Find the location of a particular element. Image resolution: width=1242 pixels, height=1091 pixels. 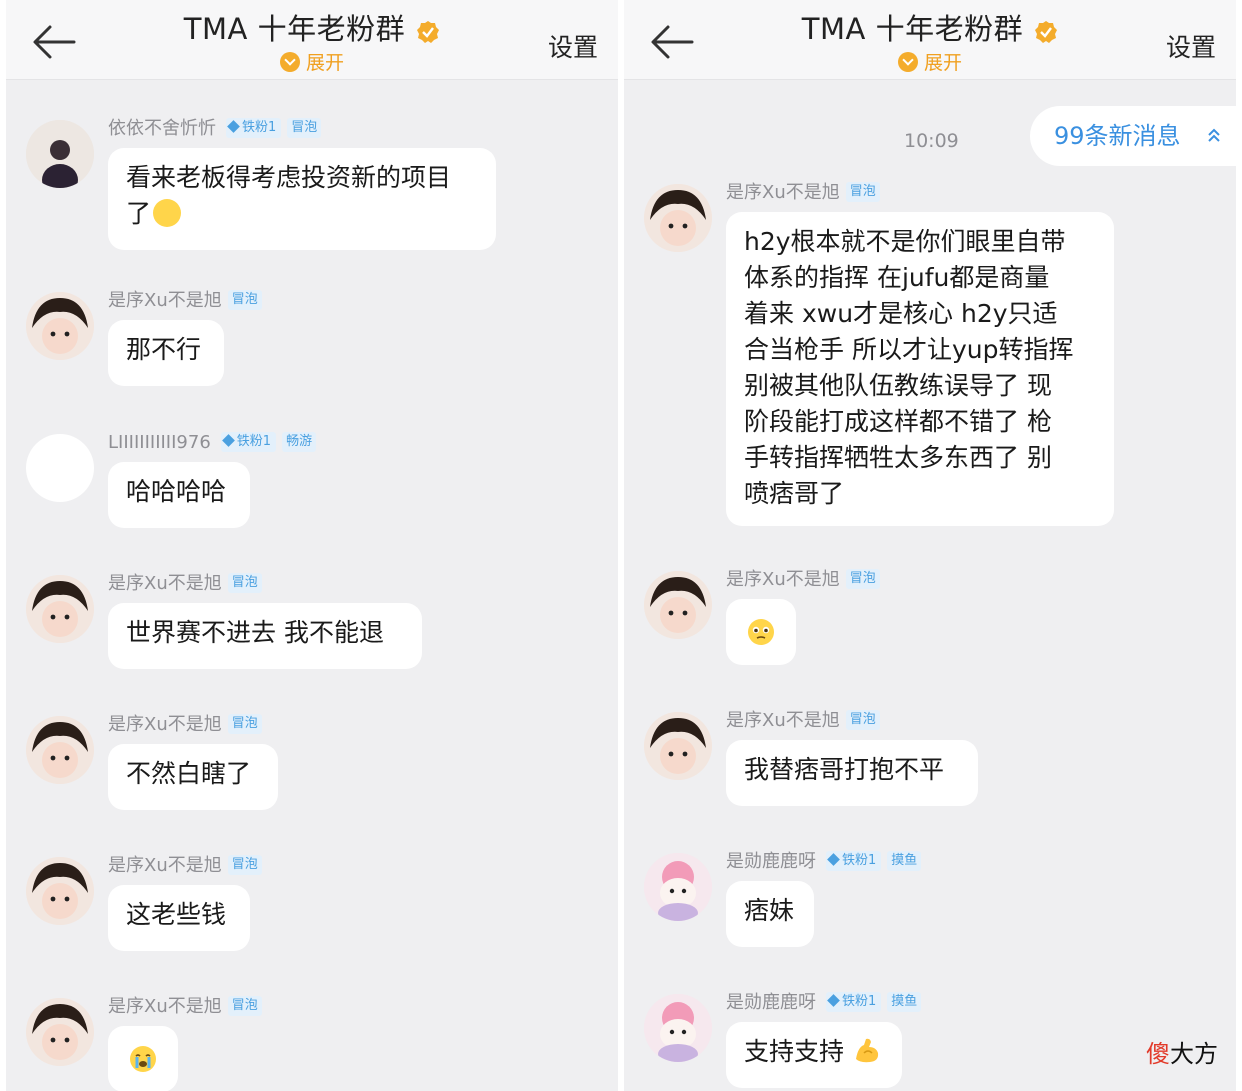

message-text: 那不行 is located at coordinates (164, 349).